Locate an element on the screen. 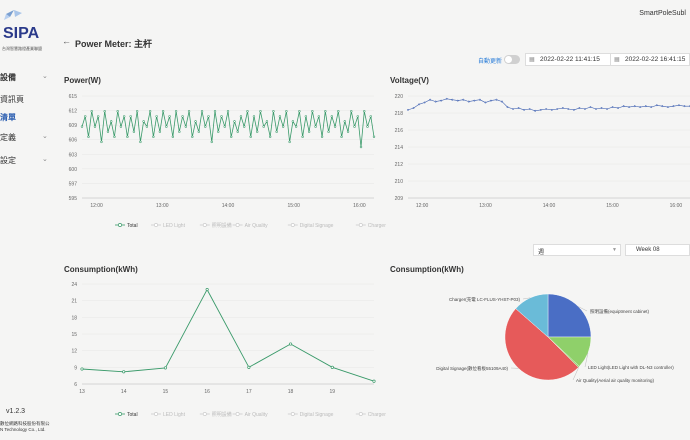  legend-item: Charger is located at coordinates (377, 226).